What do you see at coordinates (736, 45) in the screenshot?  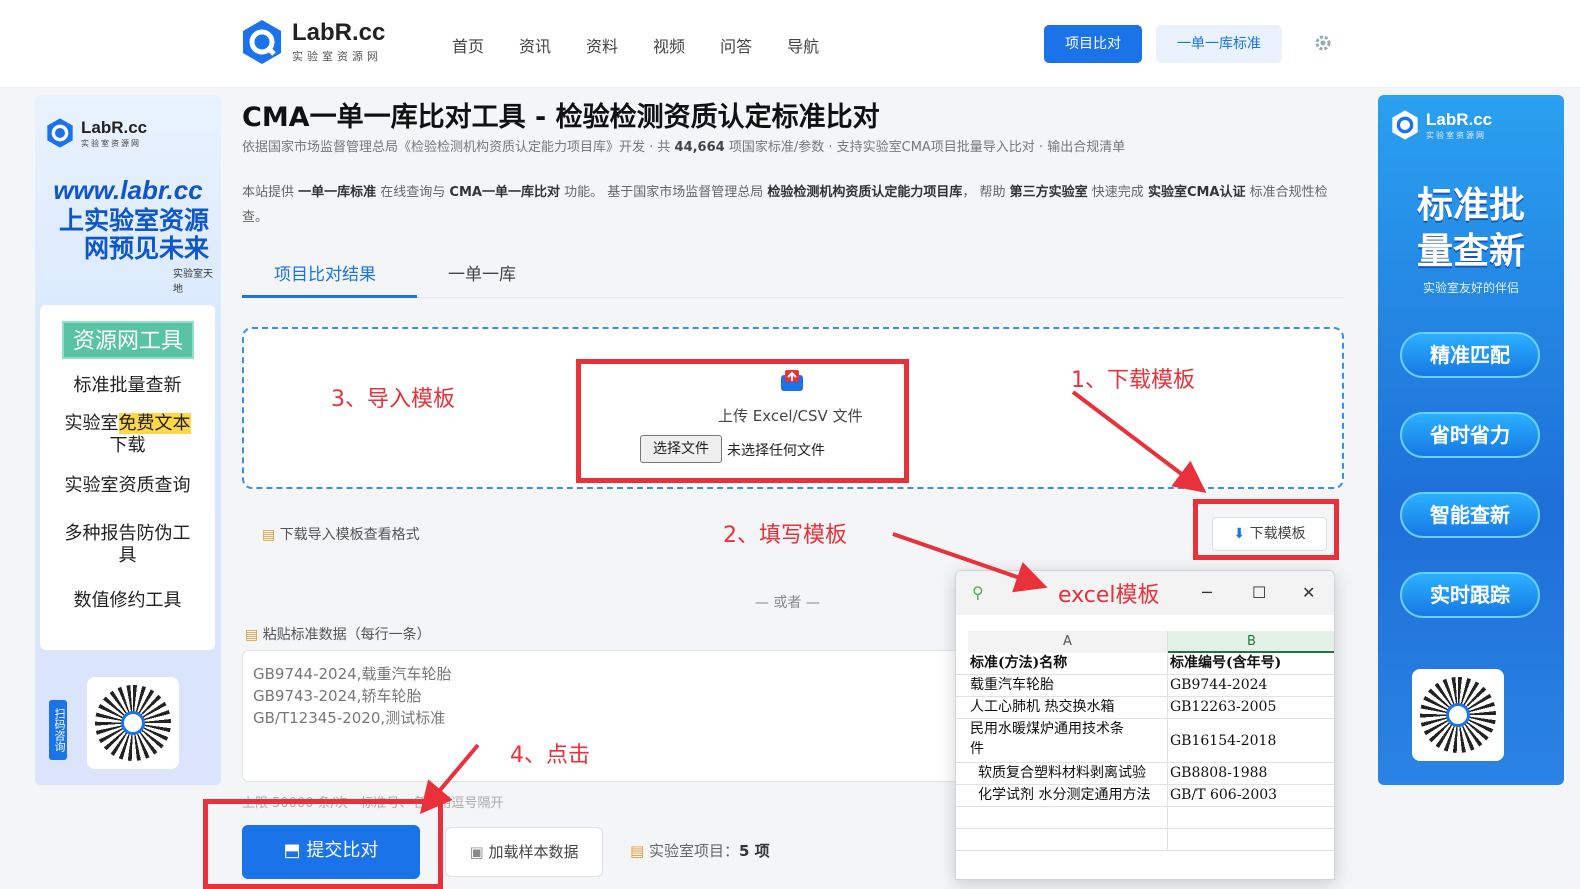 I see `nav-qa: 问答` at bounding box center [736, 45].